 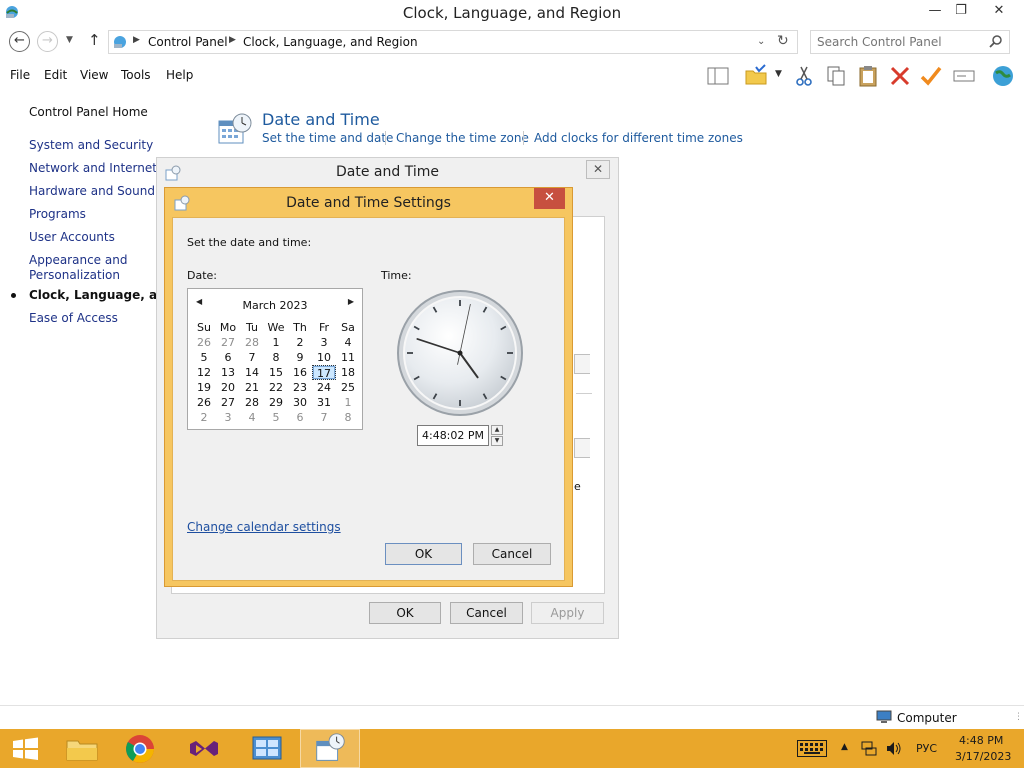 What do you see at coordinates (1018, 717) in the screenshot?
I see `resize-grip-icon: ⋮` at bounding box center [1018, 717].